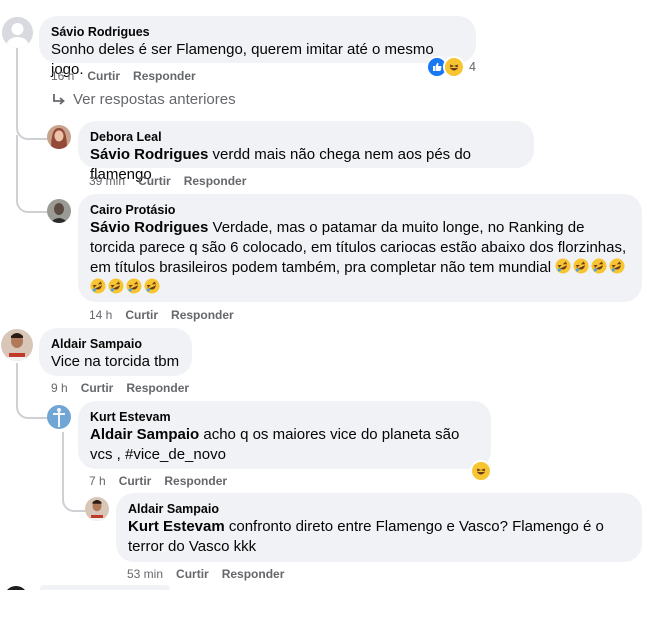  What do you see at coordinates (115, 361) in the screenshot?
I see `comment-text: Vice na torcida tbm` at bounding box center [115, 361].